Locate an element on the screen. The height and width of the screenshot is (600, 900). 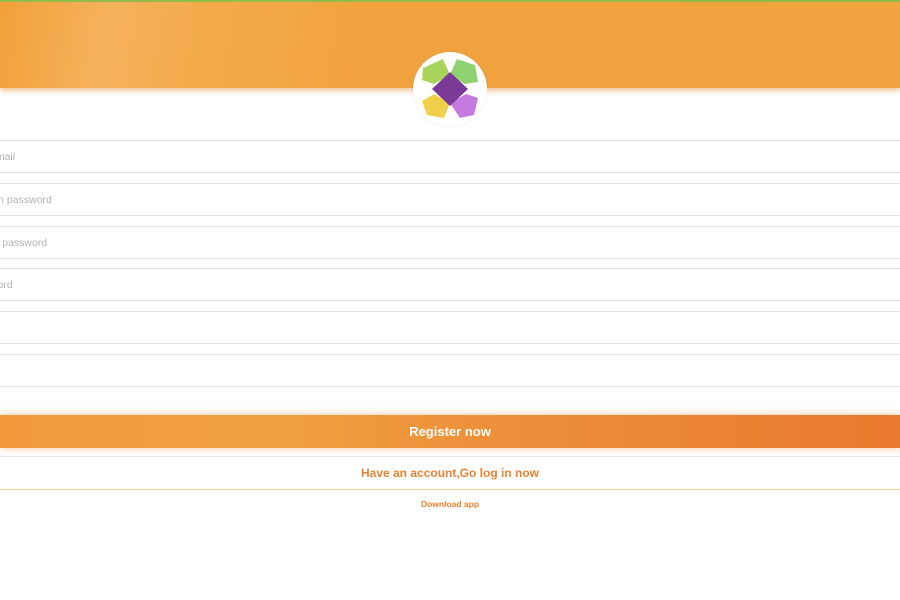
login-password-field is located at coordinates (450, 199).